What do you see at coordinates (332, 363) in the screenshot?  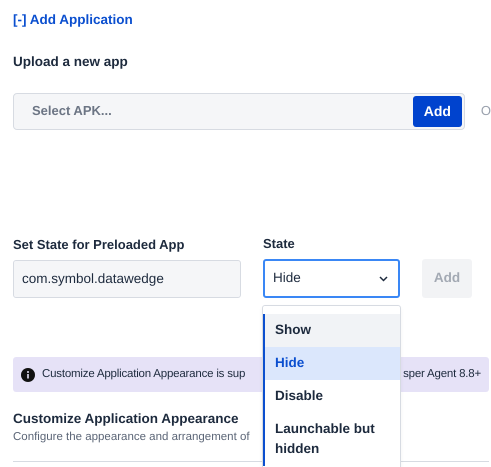 I see `menu-option: Hide` at bounding box center [332, 363].